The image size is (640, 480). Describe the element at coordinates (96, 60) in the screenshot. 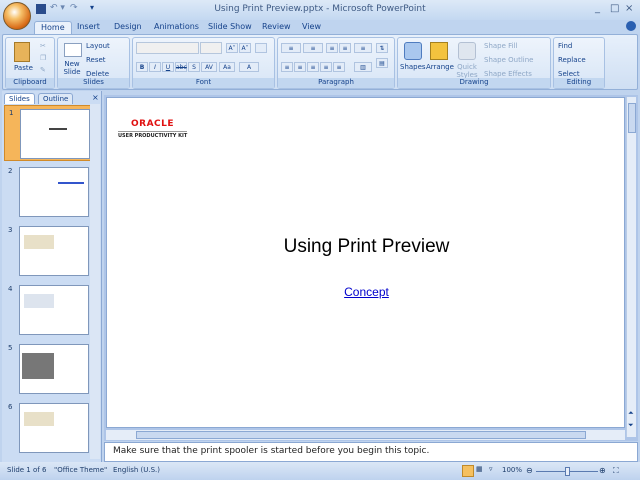

I see `reset-button: Reset` at that location.